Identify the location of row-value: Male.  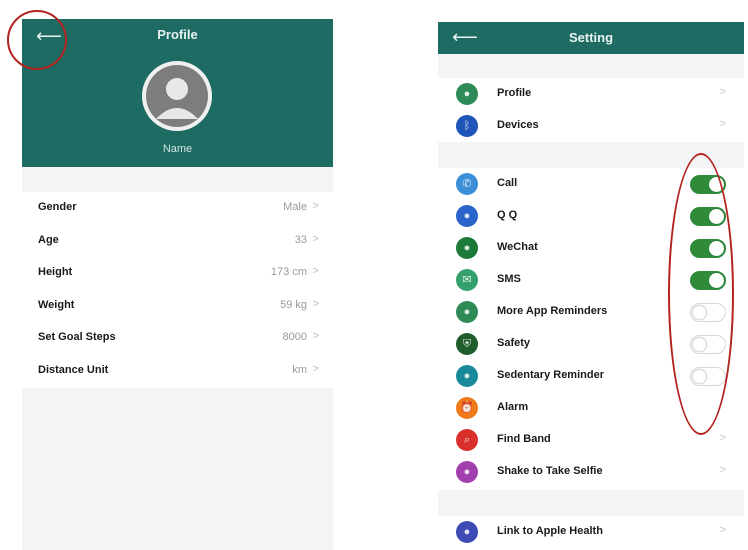
(295, 207).